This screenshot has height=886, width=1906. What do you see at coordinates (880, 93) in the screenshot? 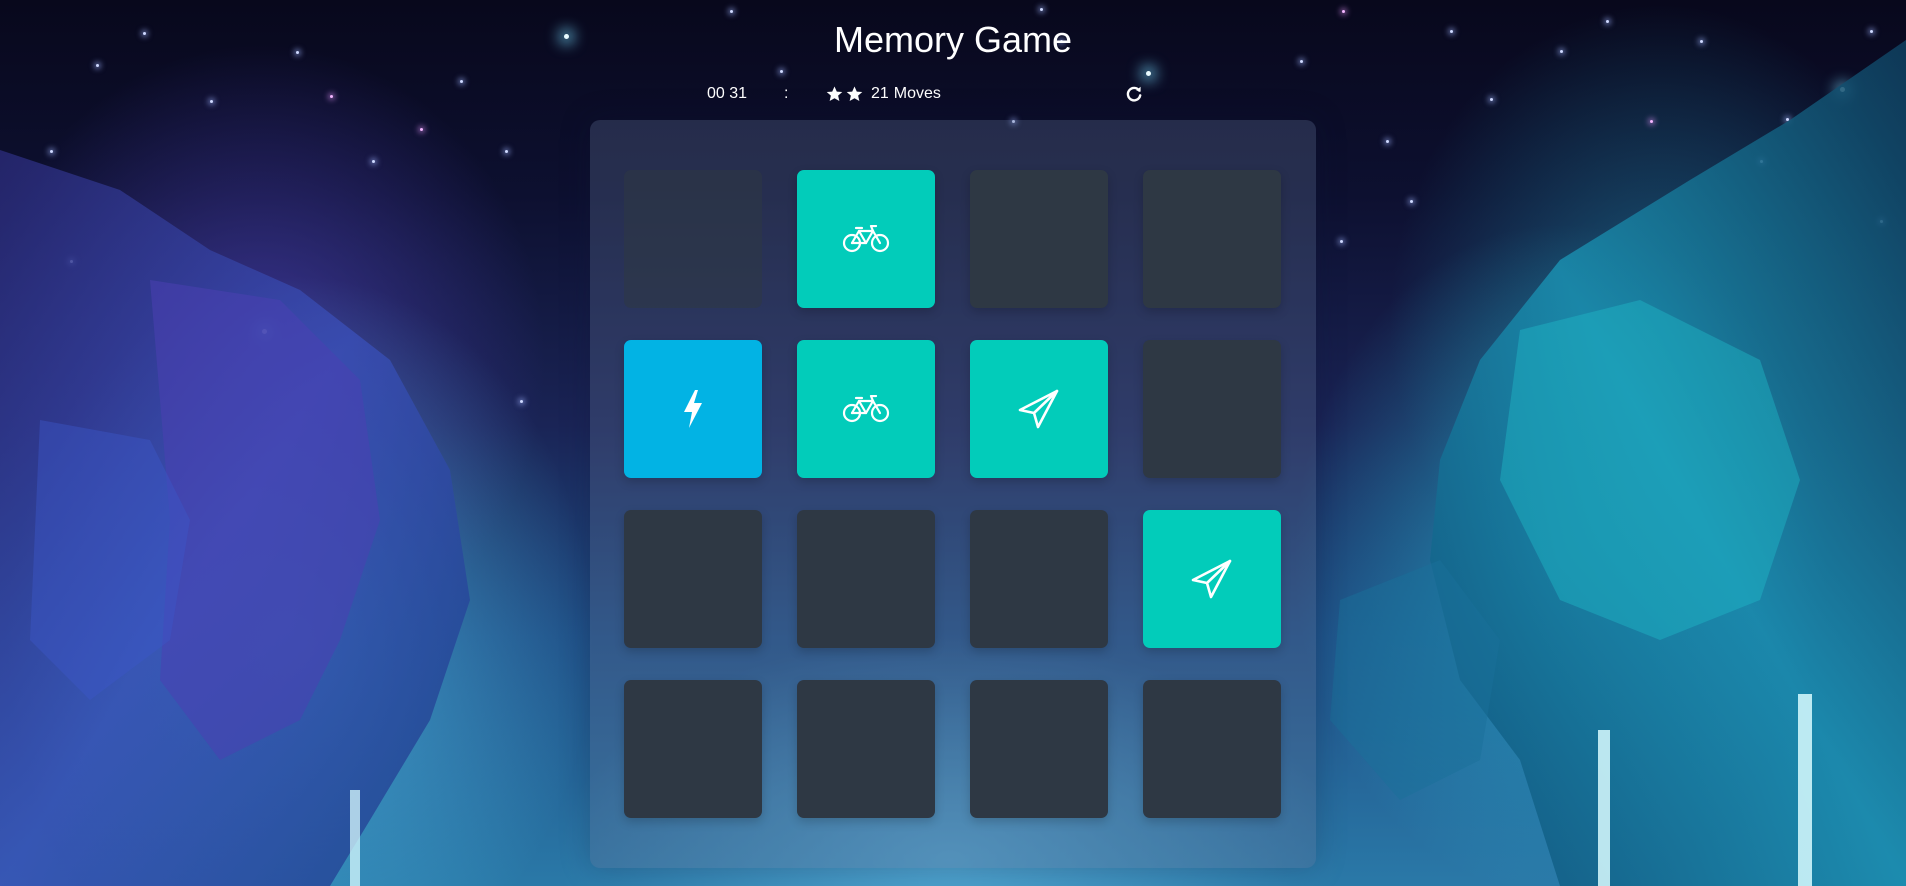
I see `moves-count: 21` at bounding box center [880, 93].